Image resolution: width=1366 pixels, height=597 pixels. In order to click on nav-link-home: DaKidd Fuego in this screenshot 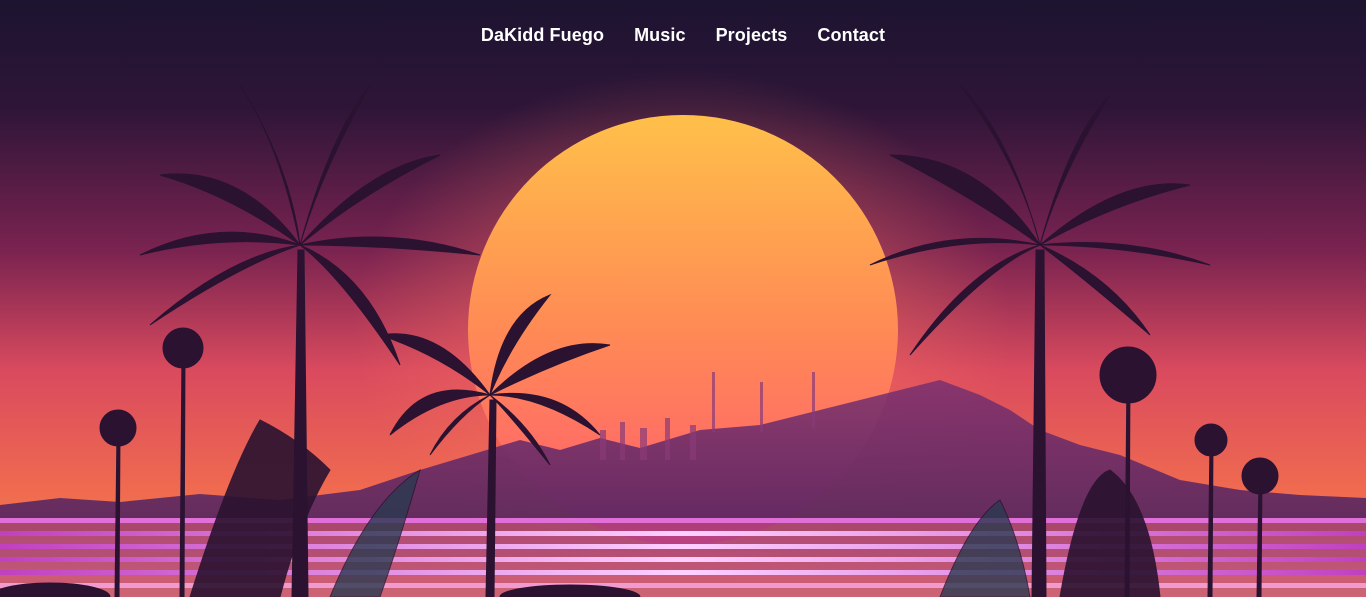, I will do `click(542, 35)`.